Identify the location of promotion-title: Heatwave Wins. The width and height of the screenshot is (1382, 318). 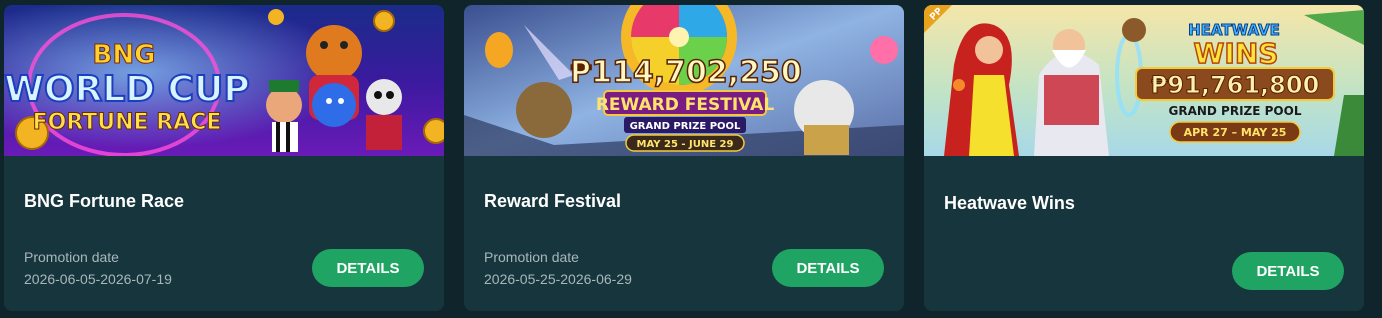
(1009, 203).